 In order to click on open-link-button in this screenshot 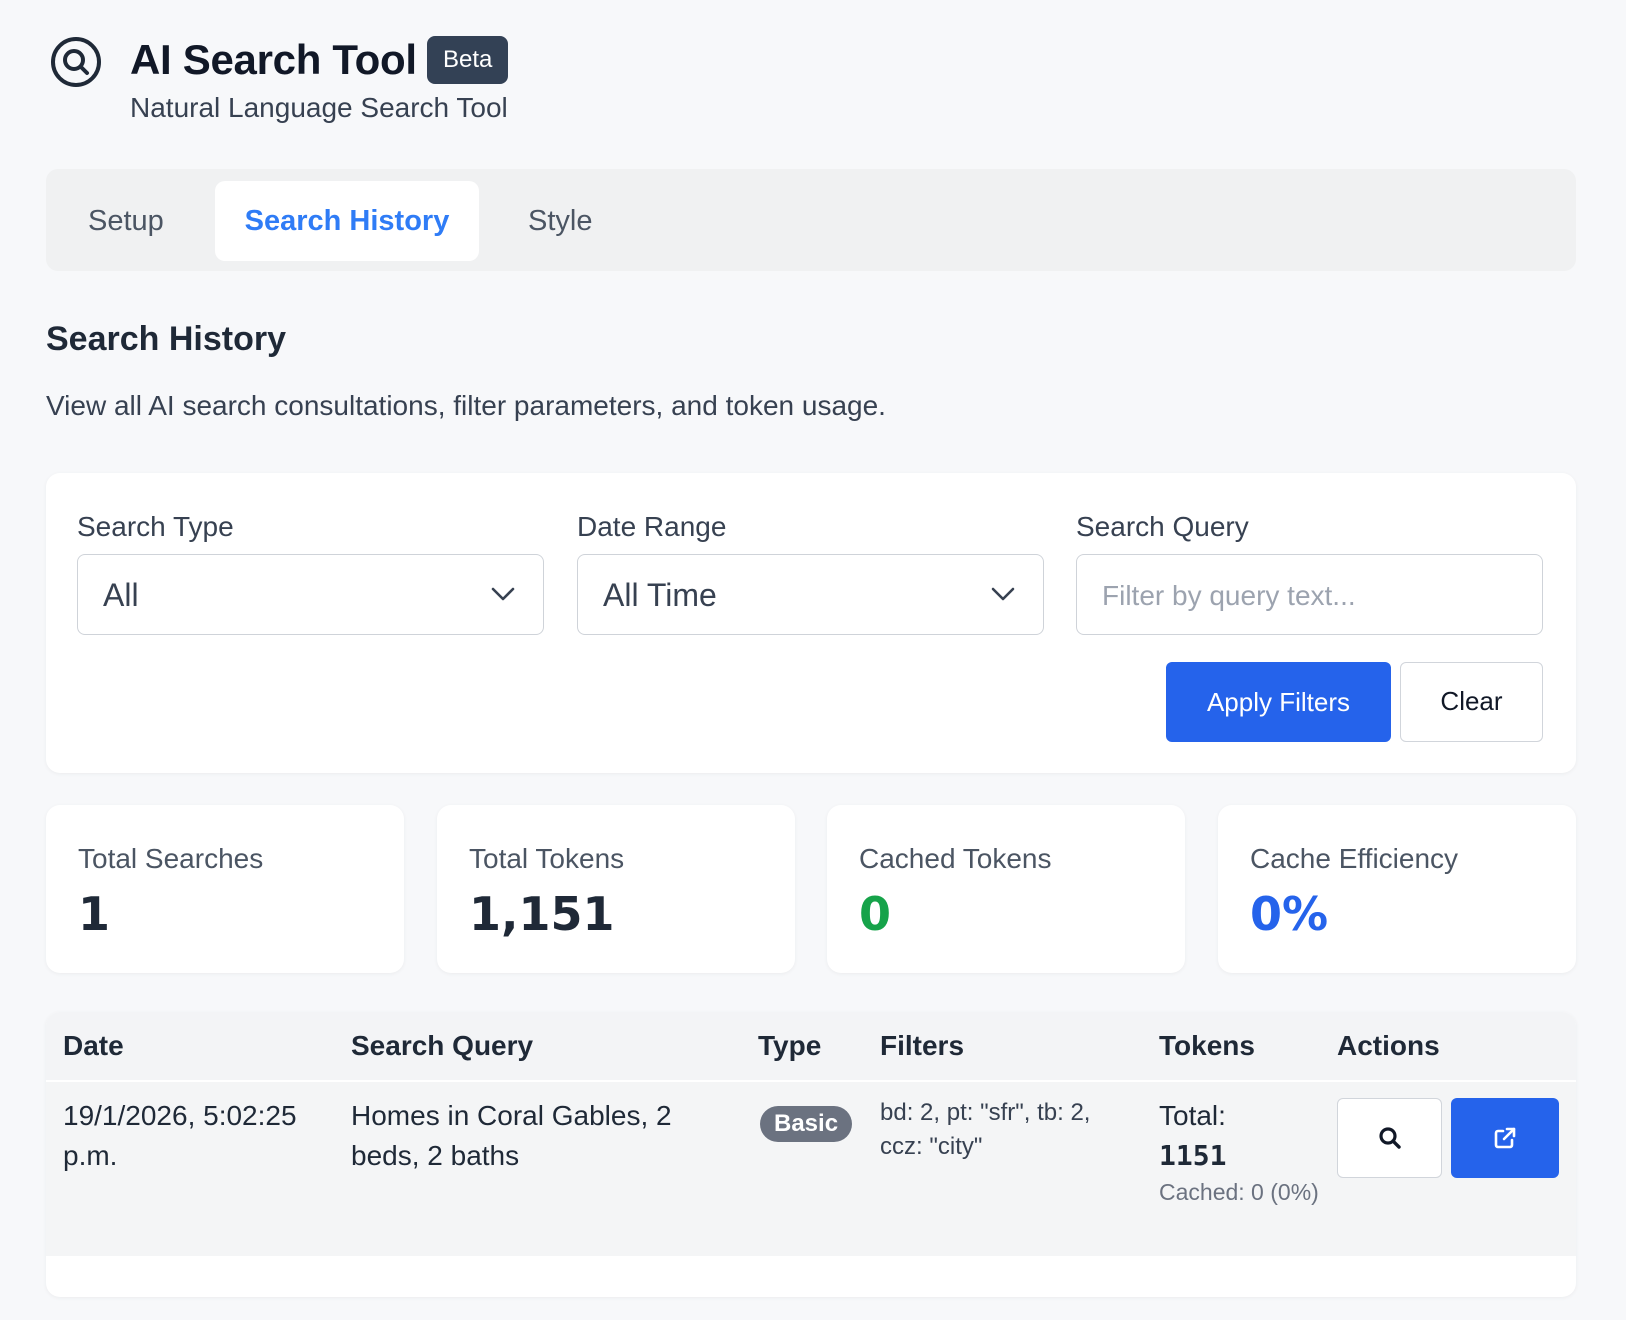, I will do `click(1505, 1138)`.